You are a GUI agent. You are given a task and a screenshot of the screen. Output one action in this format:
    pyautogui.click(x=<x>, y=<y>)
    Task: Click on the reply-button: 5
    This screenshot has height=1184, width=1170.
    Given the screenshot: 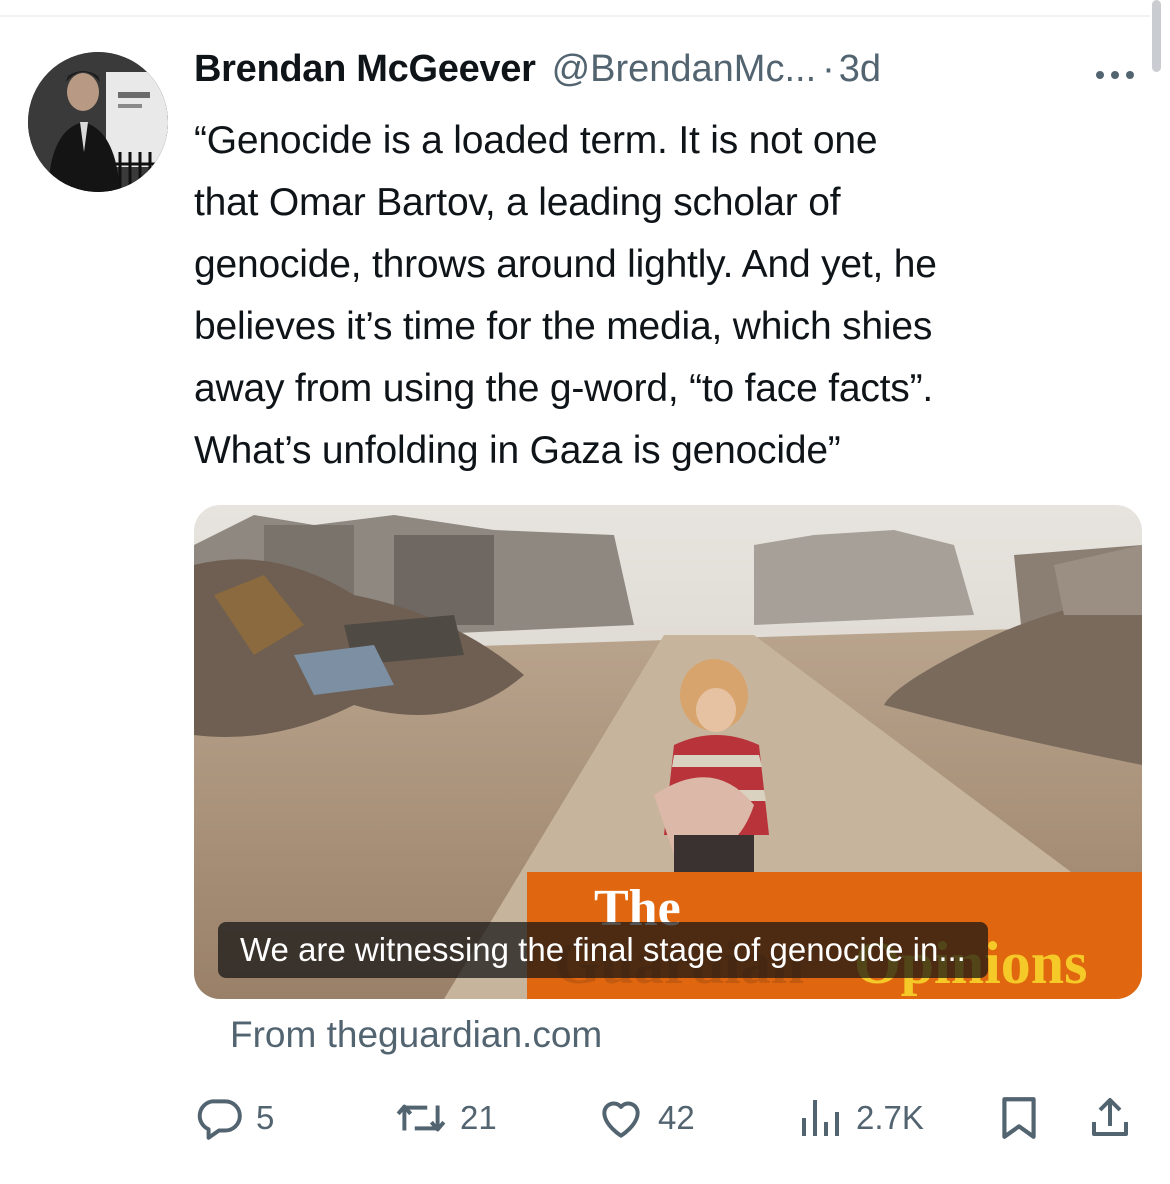 What is the action you would take?
    pyautogui.click(x=234, y=1118)
    